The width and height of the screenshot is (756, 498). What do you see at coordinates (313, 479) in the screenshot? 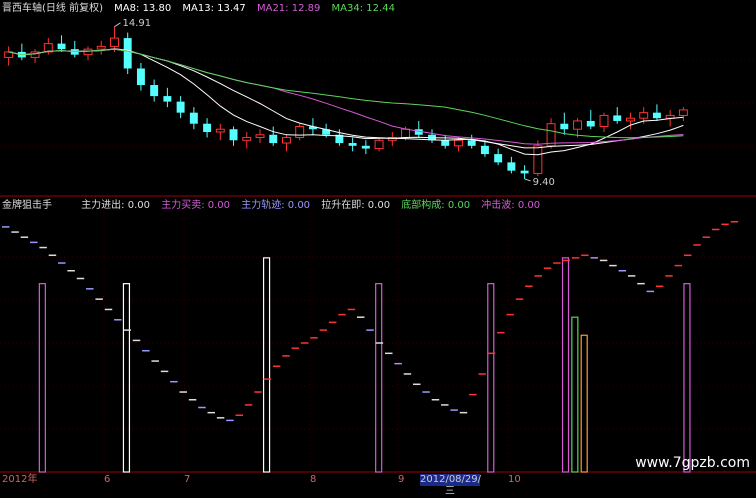
I see `x-tick-label: 8` at bounding box center [313, 479].